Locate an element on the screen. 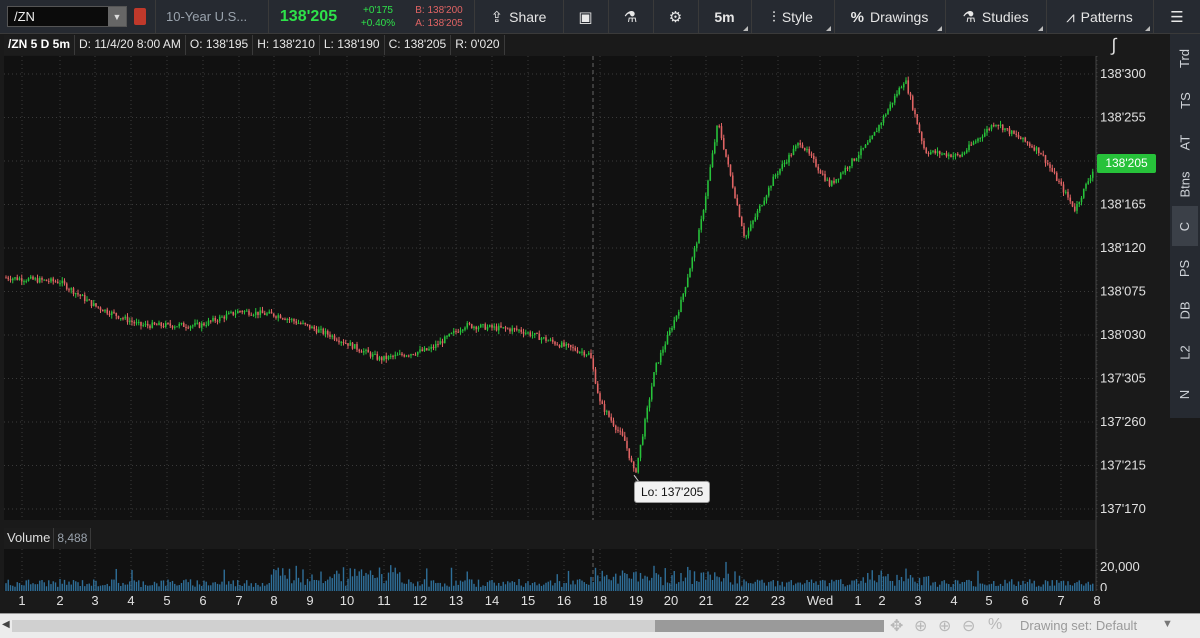 The width and height of the screenshot is (1200, 638). symbol-input: /ZN is located at coordinates (58, 16).